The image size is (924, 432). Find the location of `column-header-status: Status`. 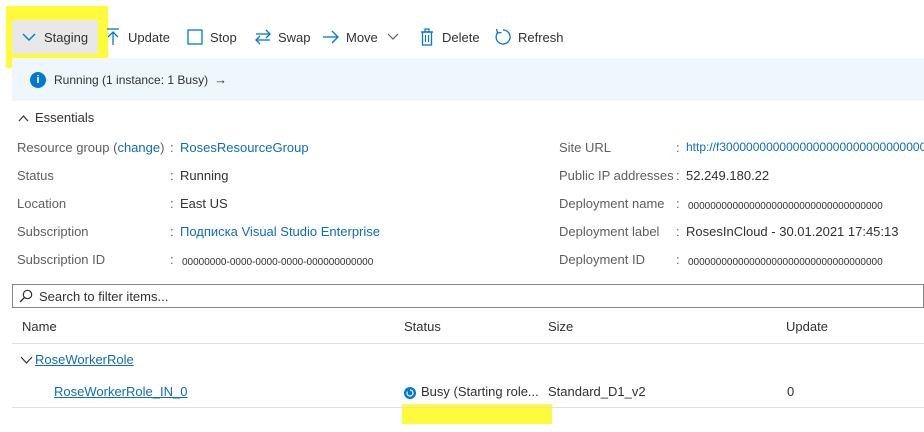

column-header-status: Status is located at coordinates (422, 326).